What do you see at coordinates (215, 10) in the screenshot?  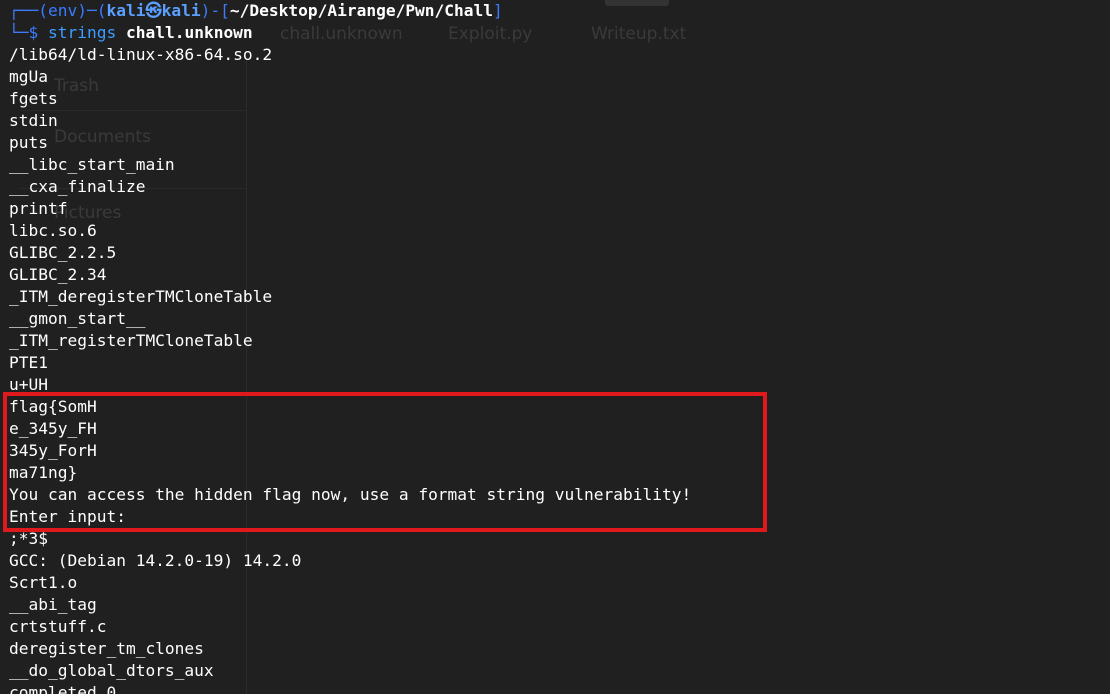 I see `prompt-dash-2: )-[` at bounding box center [215, 10].